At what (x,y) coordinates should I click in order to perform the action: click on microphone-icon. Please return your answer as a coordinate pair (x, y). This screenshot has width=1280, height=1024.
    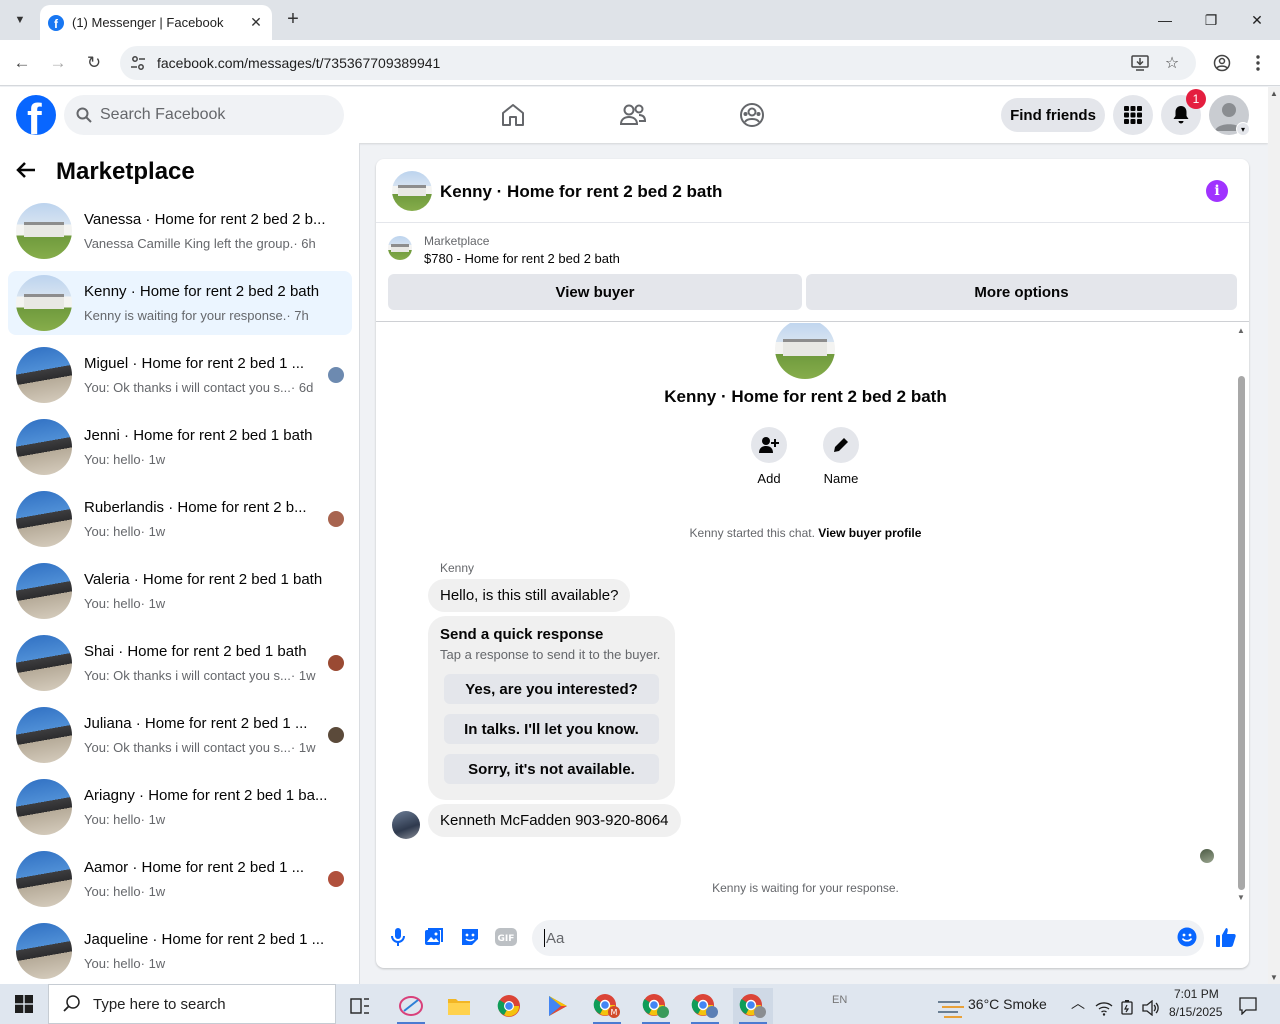
    Looking at the image, I should click on (398, 937).